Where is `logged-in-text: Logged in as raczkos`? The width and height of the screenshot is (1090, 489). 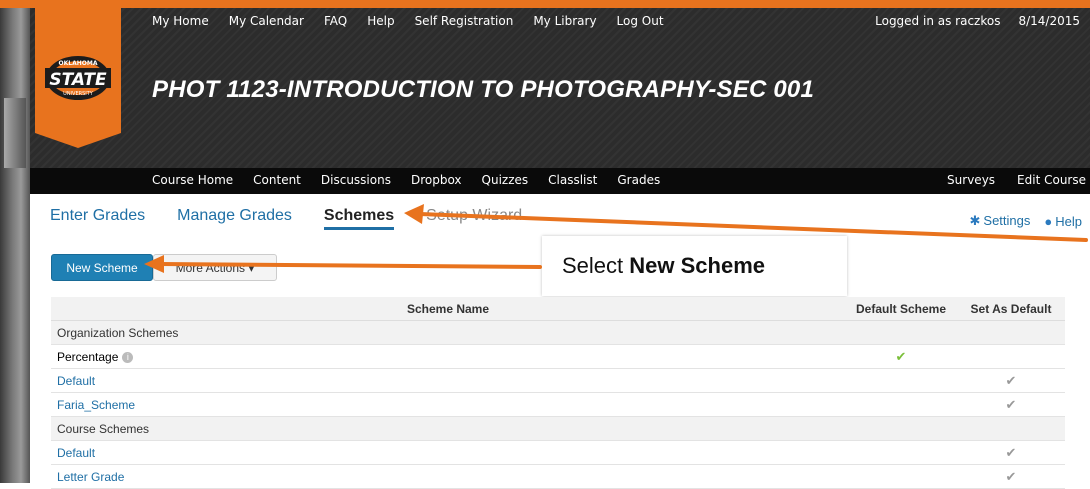
logged-in-text: Logged in as raczkos is located at coordinates (938, 21).